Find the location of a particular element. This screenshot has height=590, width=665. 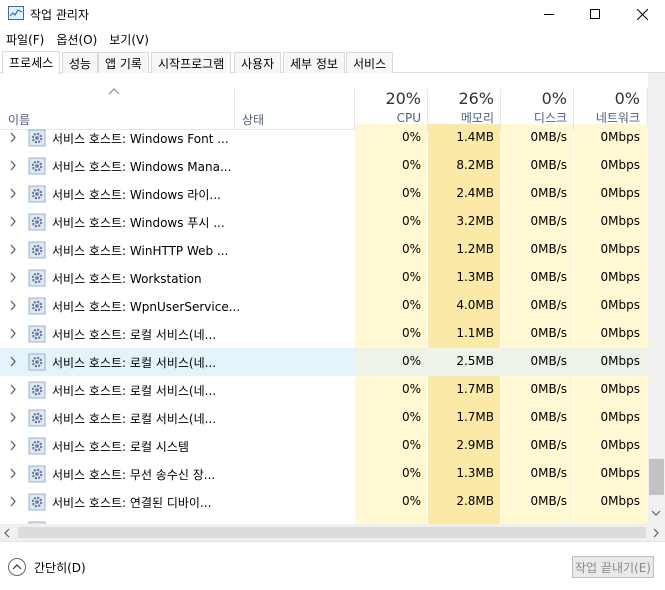

memory-value: 2.5MB is located at coordinates (475, 361).